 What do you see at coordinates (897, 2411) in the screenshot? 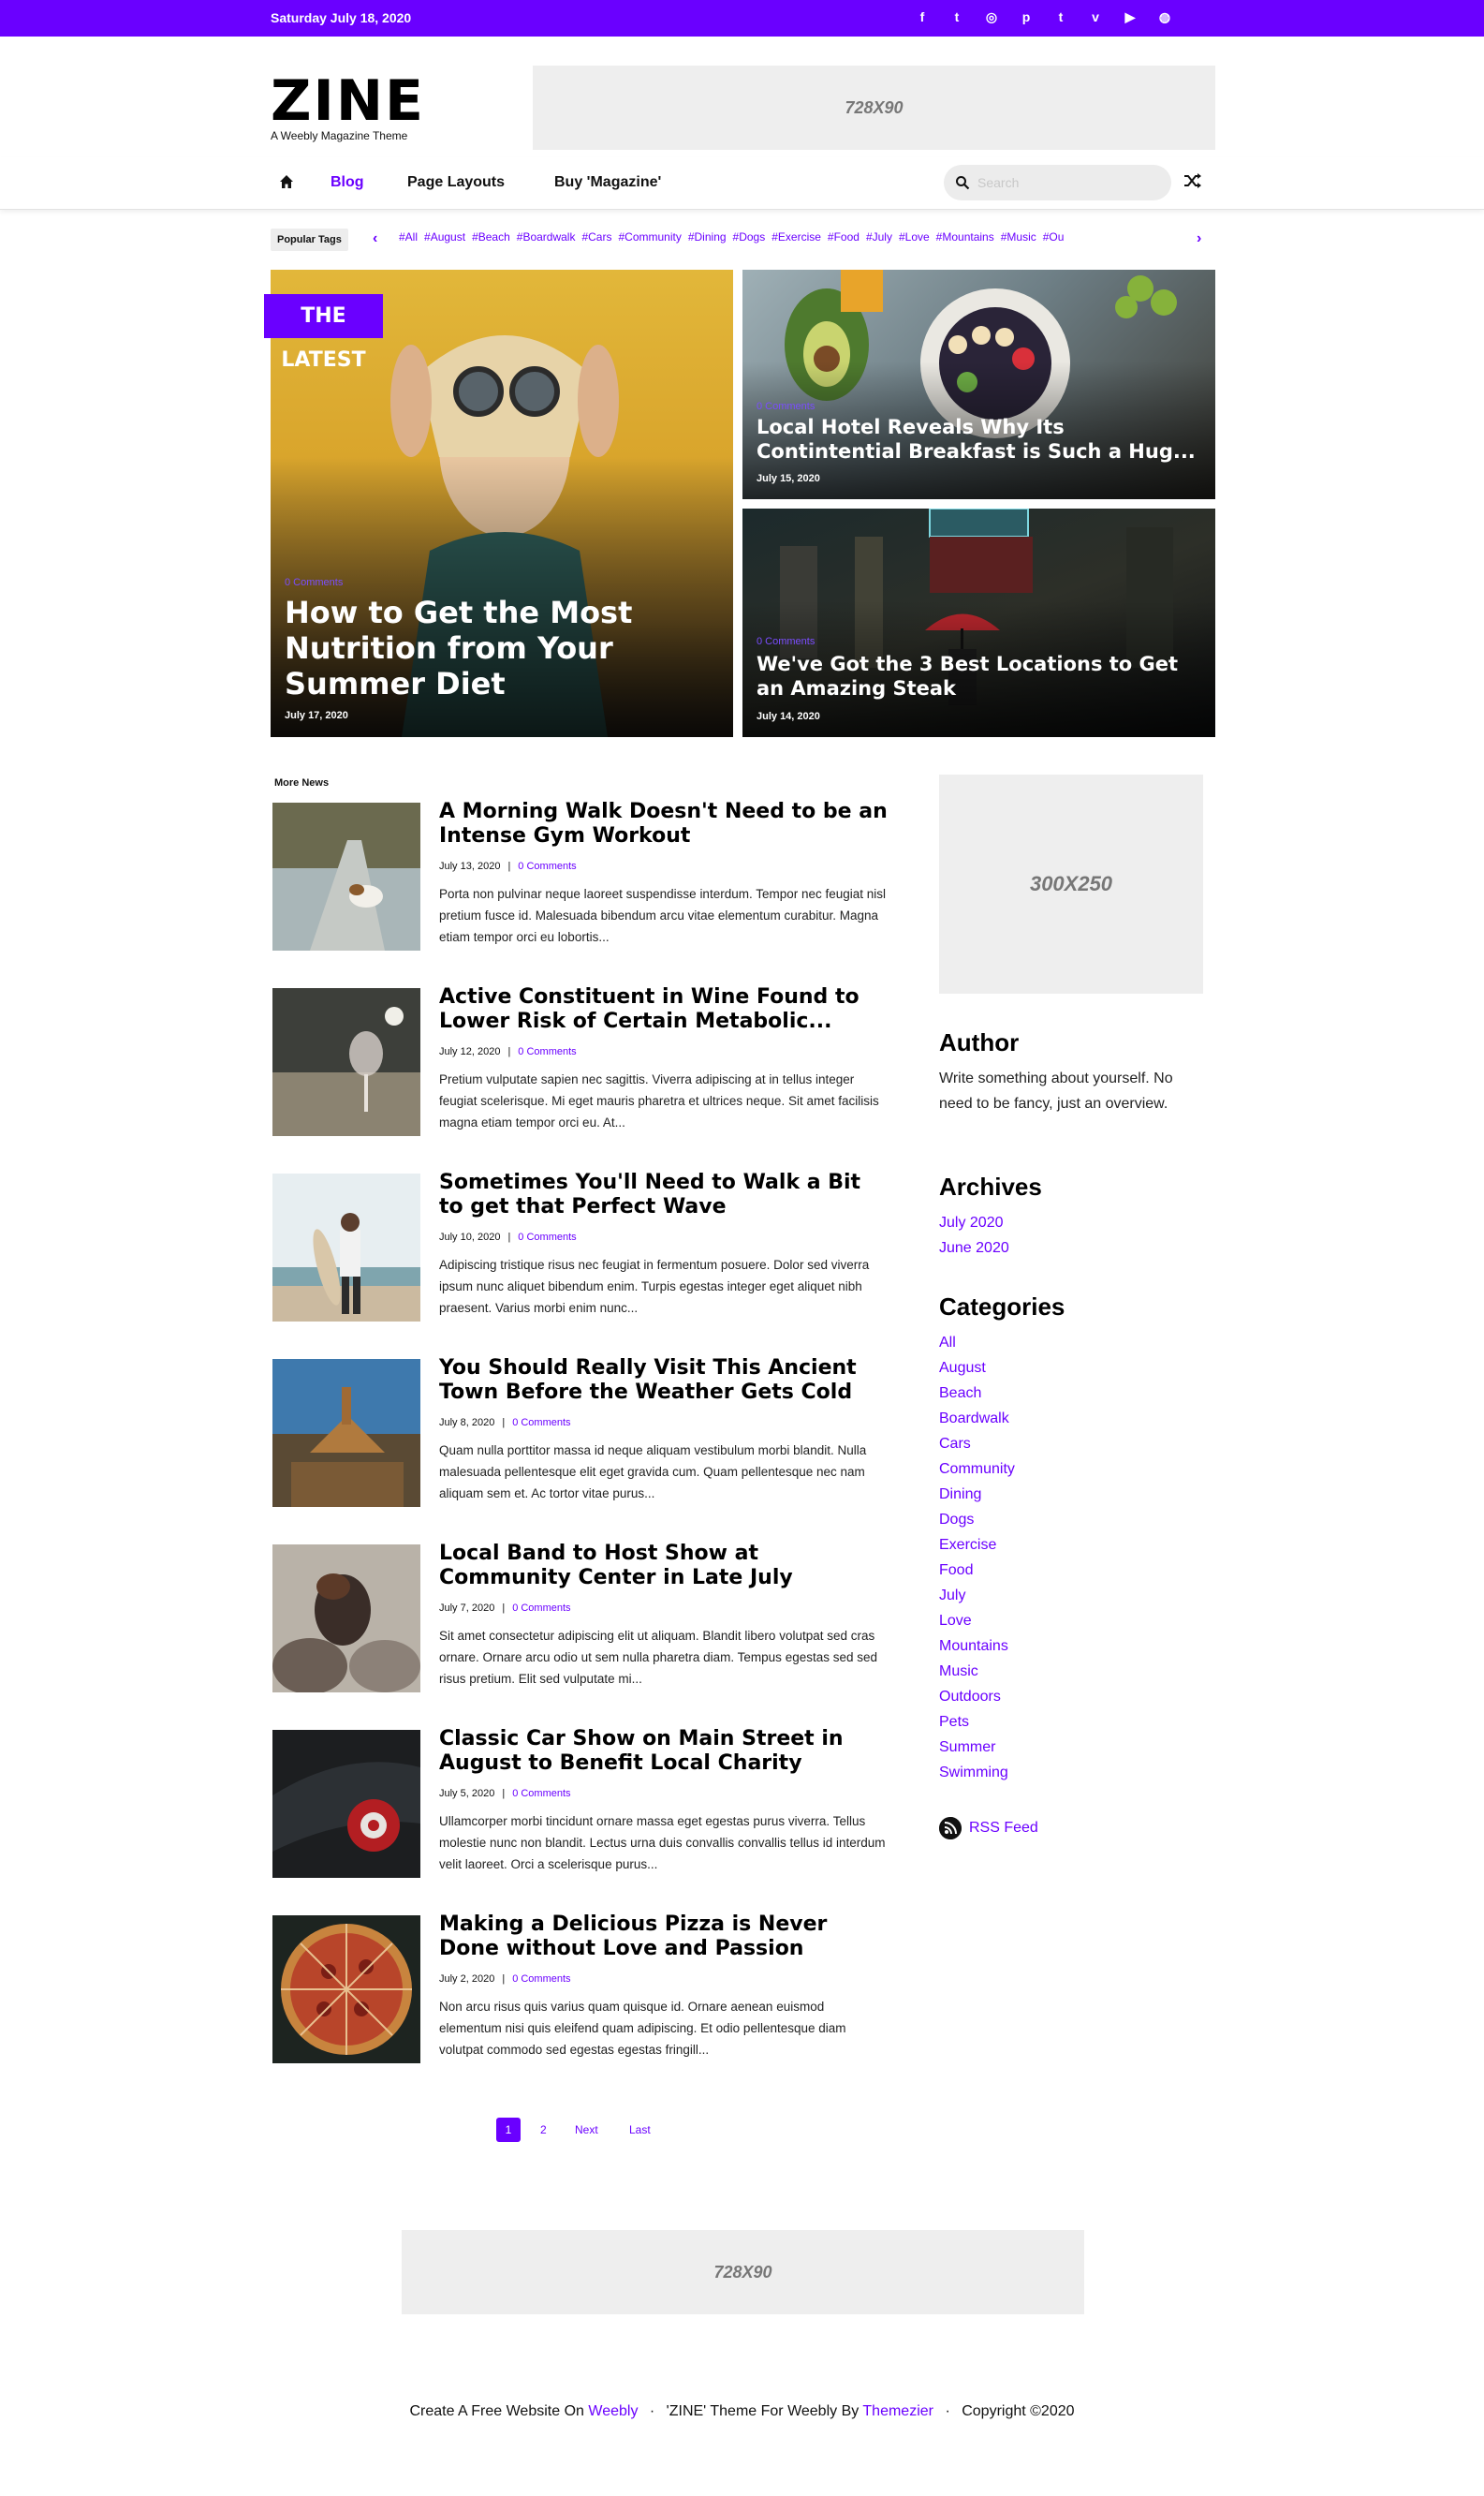
I see `themezier-link: Themezier` at bounding box center [897, 2411].